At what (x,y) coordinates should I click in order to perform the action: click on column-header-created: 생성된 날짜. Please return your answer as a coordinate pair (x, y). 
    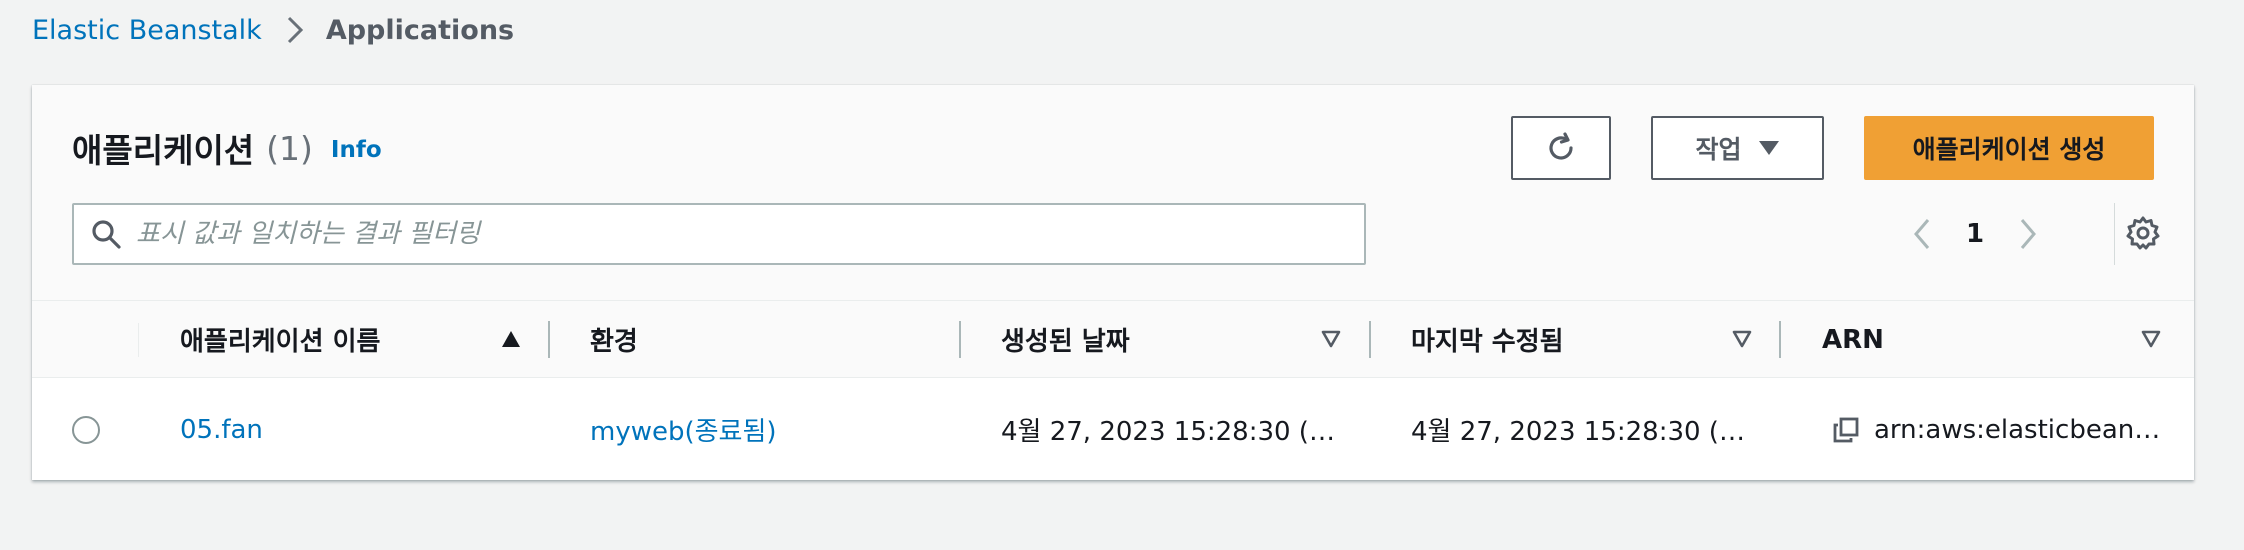
    Looking at the image, I should click on (1065, 339).